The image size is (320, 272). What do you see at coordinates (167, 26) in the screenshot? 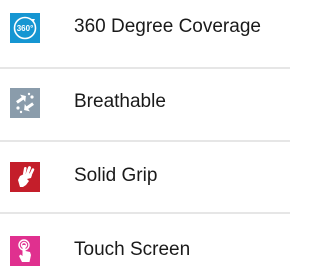
I see `feature-label-360-coverage: 360 Degree Coverage` at bounding box center [167, 26].